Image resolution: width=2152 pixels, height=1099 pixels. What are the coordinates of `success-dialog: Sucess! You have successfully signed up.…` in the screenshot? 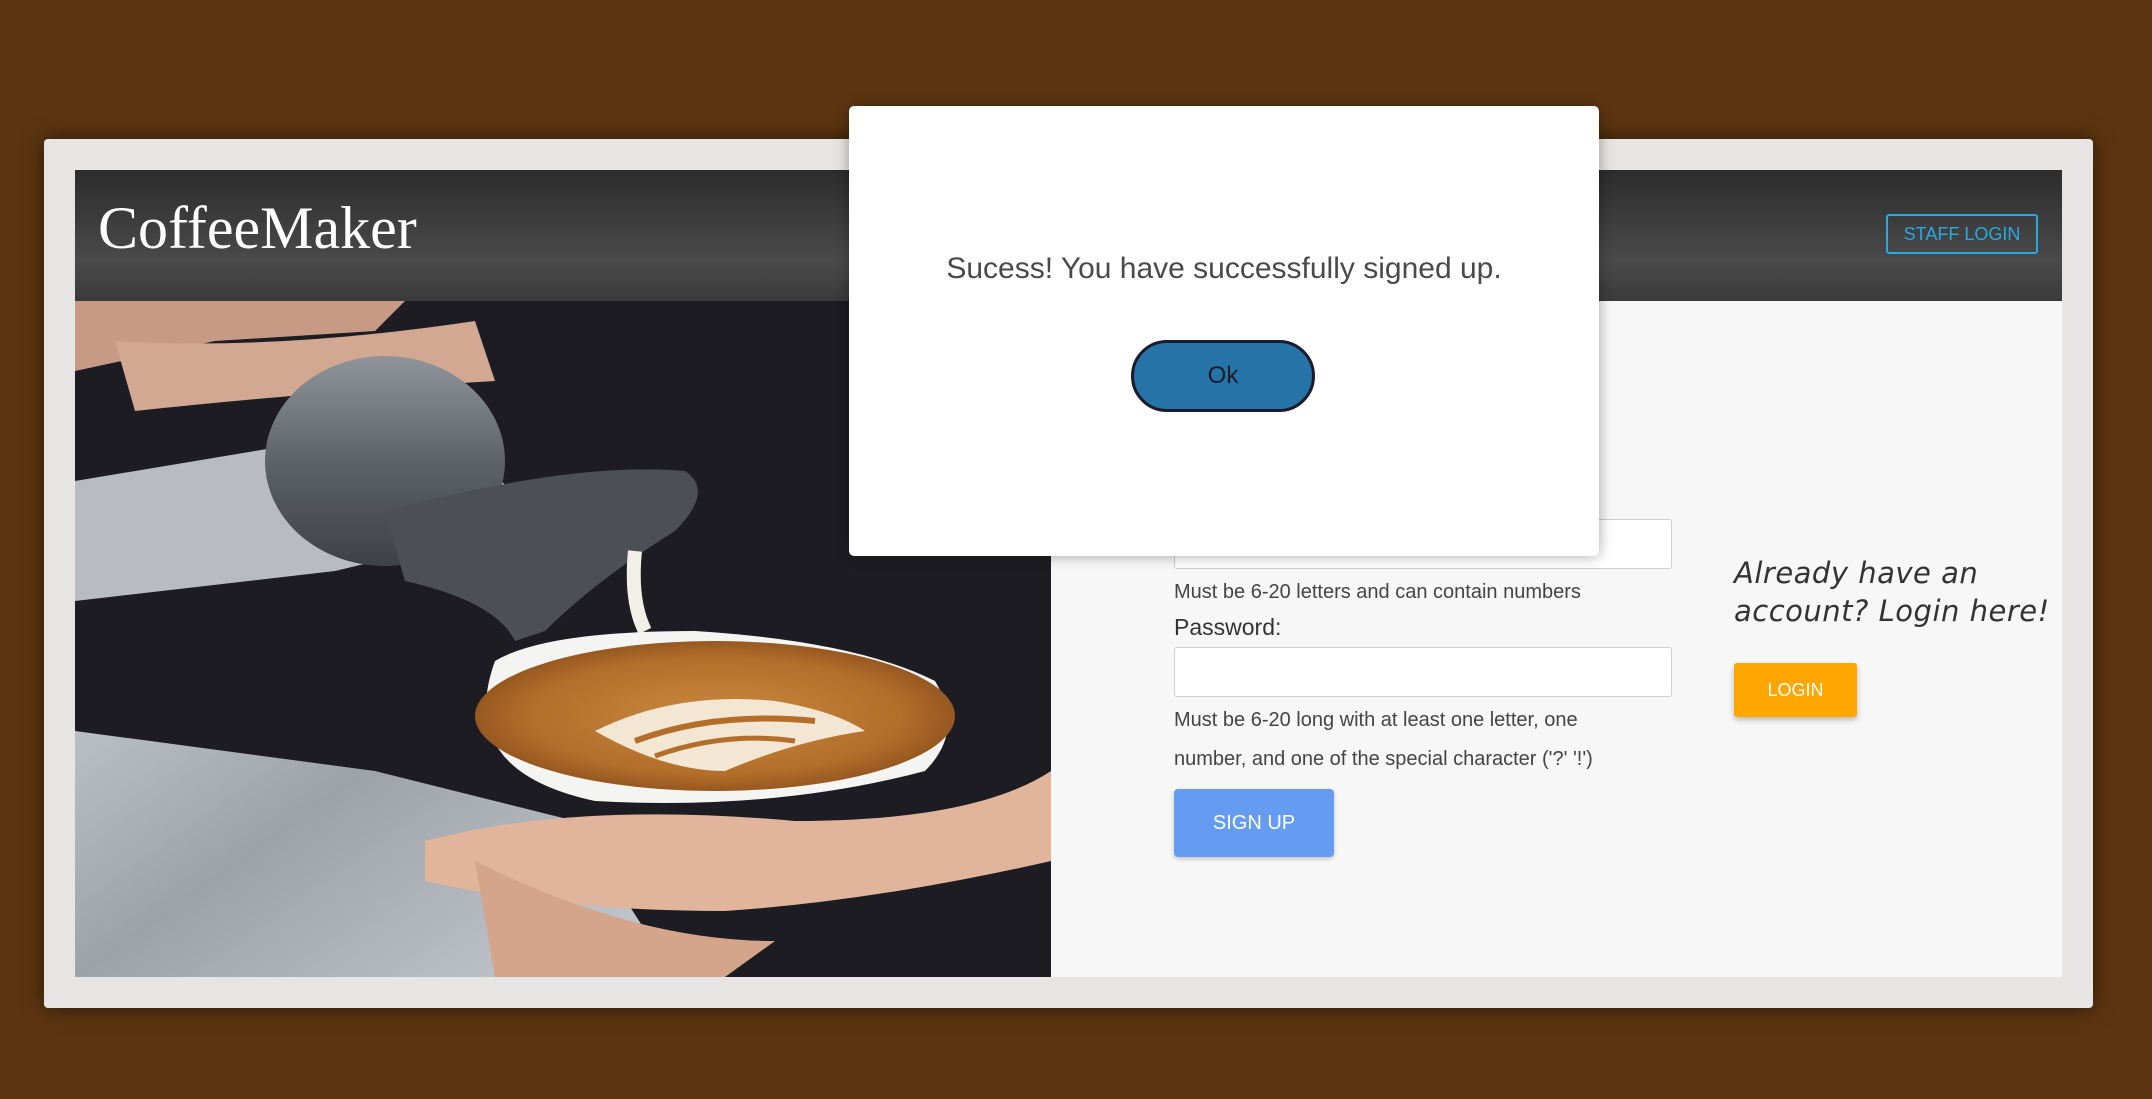 It's located at (1224, 331).